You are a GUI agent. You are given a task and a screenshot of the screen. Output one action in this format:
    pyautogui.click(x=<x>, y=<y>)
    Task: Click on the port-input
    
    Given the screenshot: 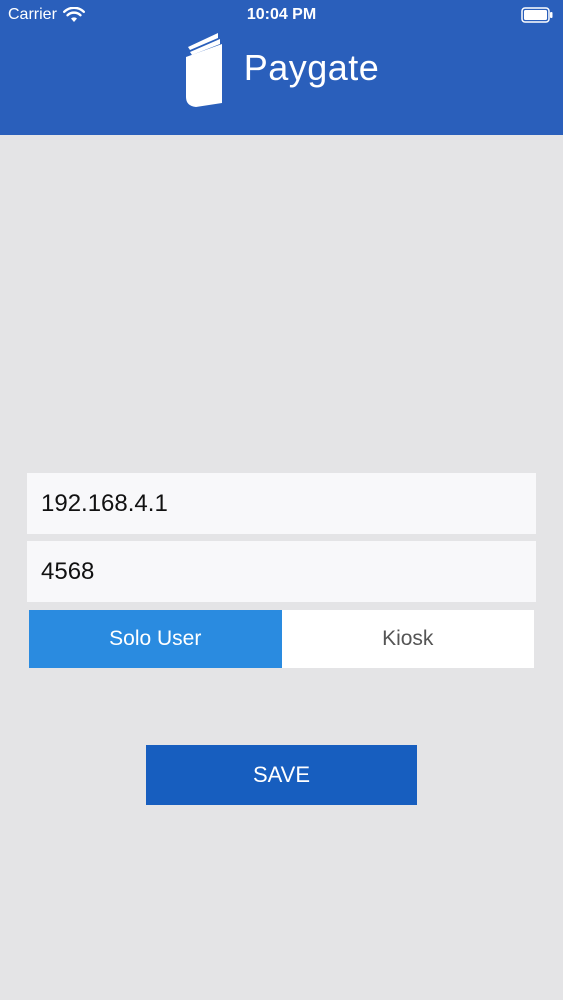 What is the action you would take?
    pyautogui.click(x=281, y=571)
    